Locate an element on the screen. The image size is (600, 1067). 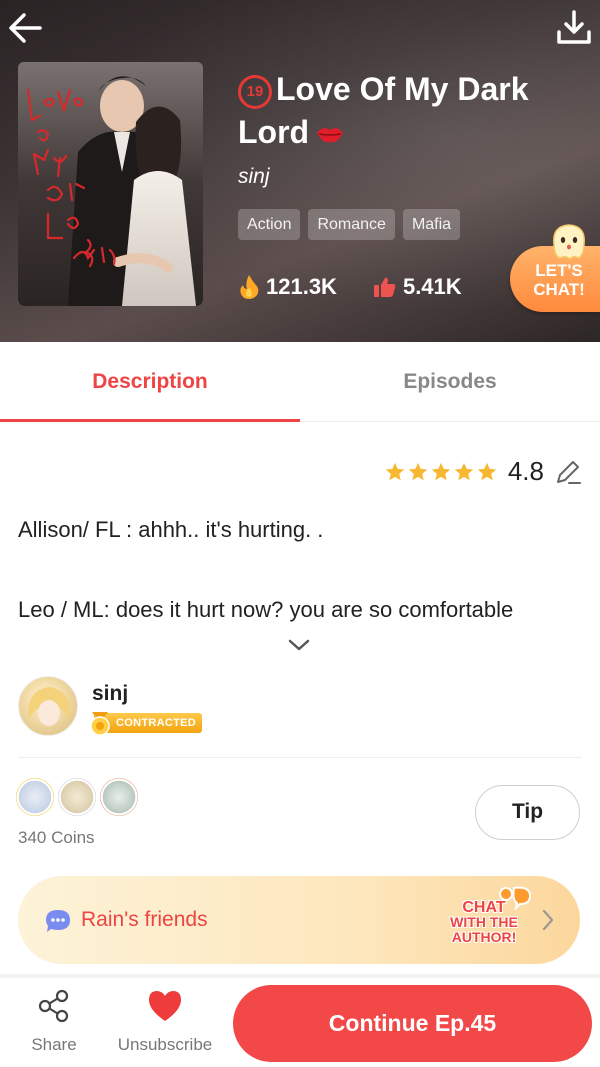
content-tabs: Description Episodes is located at coordinates (300, 382).